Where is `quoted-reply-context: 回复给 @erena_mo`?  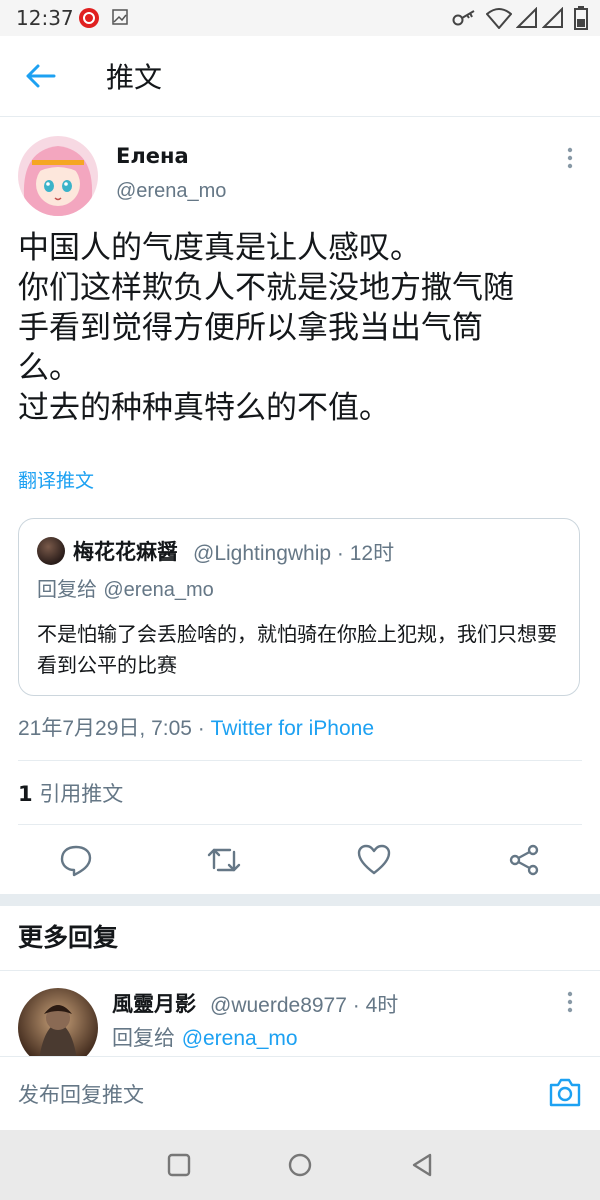 quoted-reply-context: 回复给 @erena_mo is located at coordinates (125, 587).